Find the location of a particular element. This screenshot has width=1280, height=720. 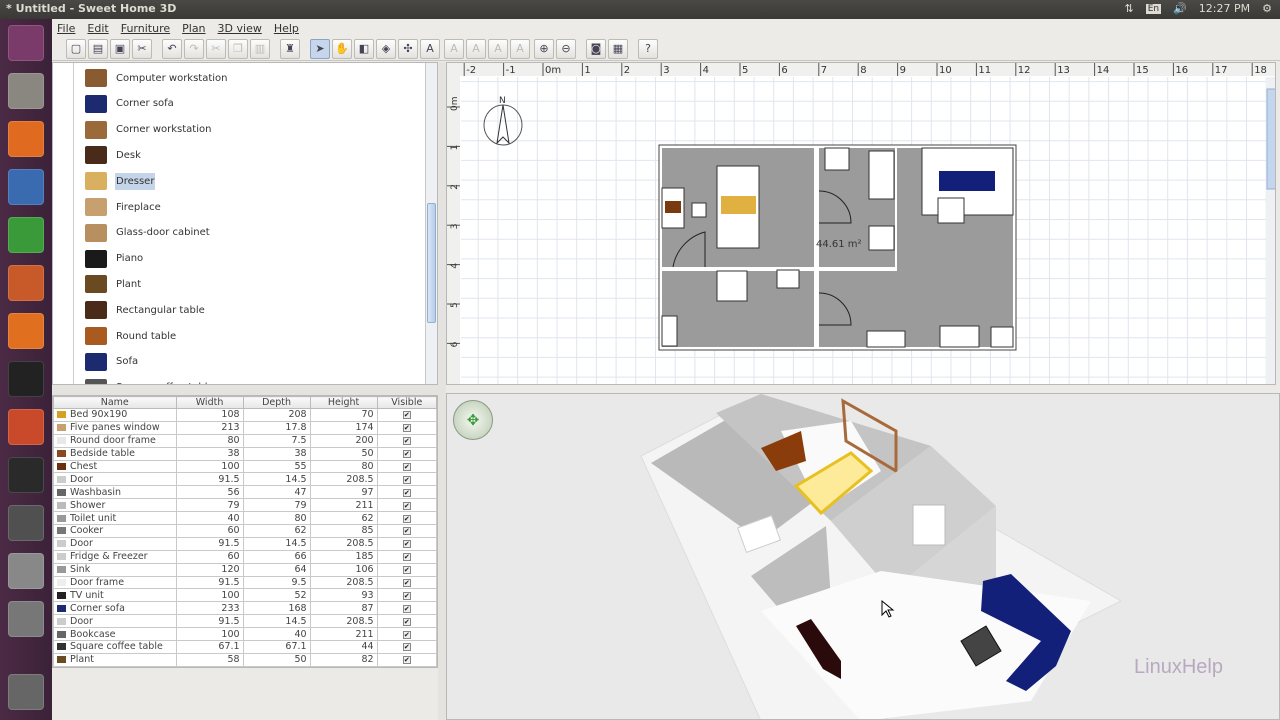

zoom-in-icon: ⊕ is located at coordinates (544, 49).